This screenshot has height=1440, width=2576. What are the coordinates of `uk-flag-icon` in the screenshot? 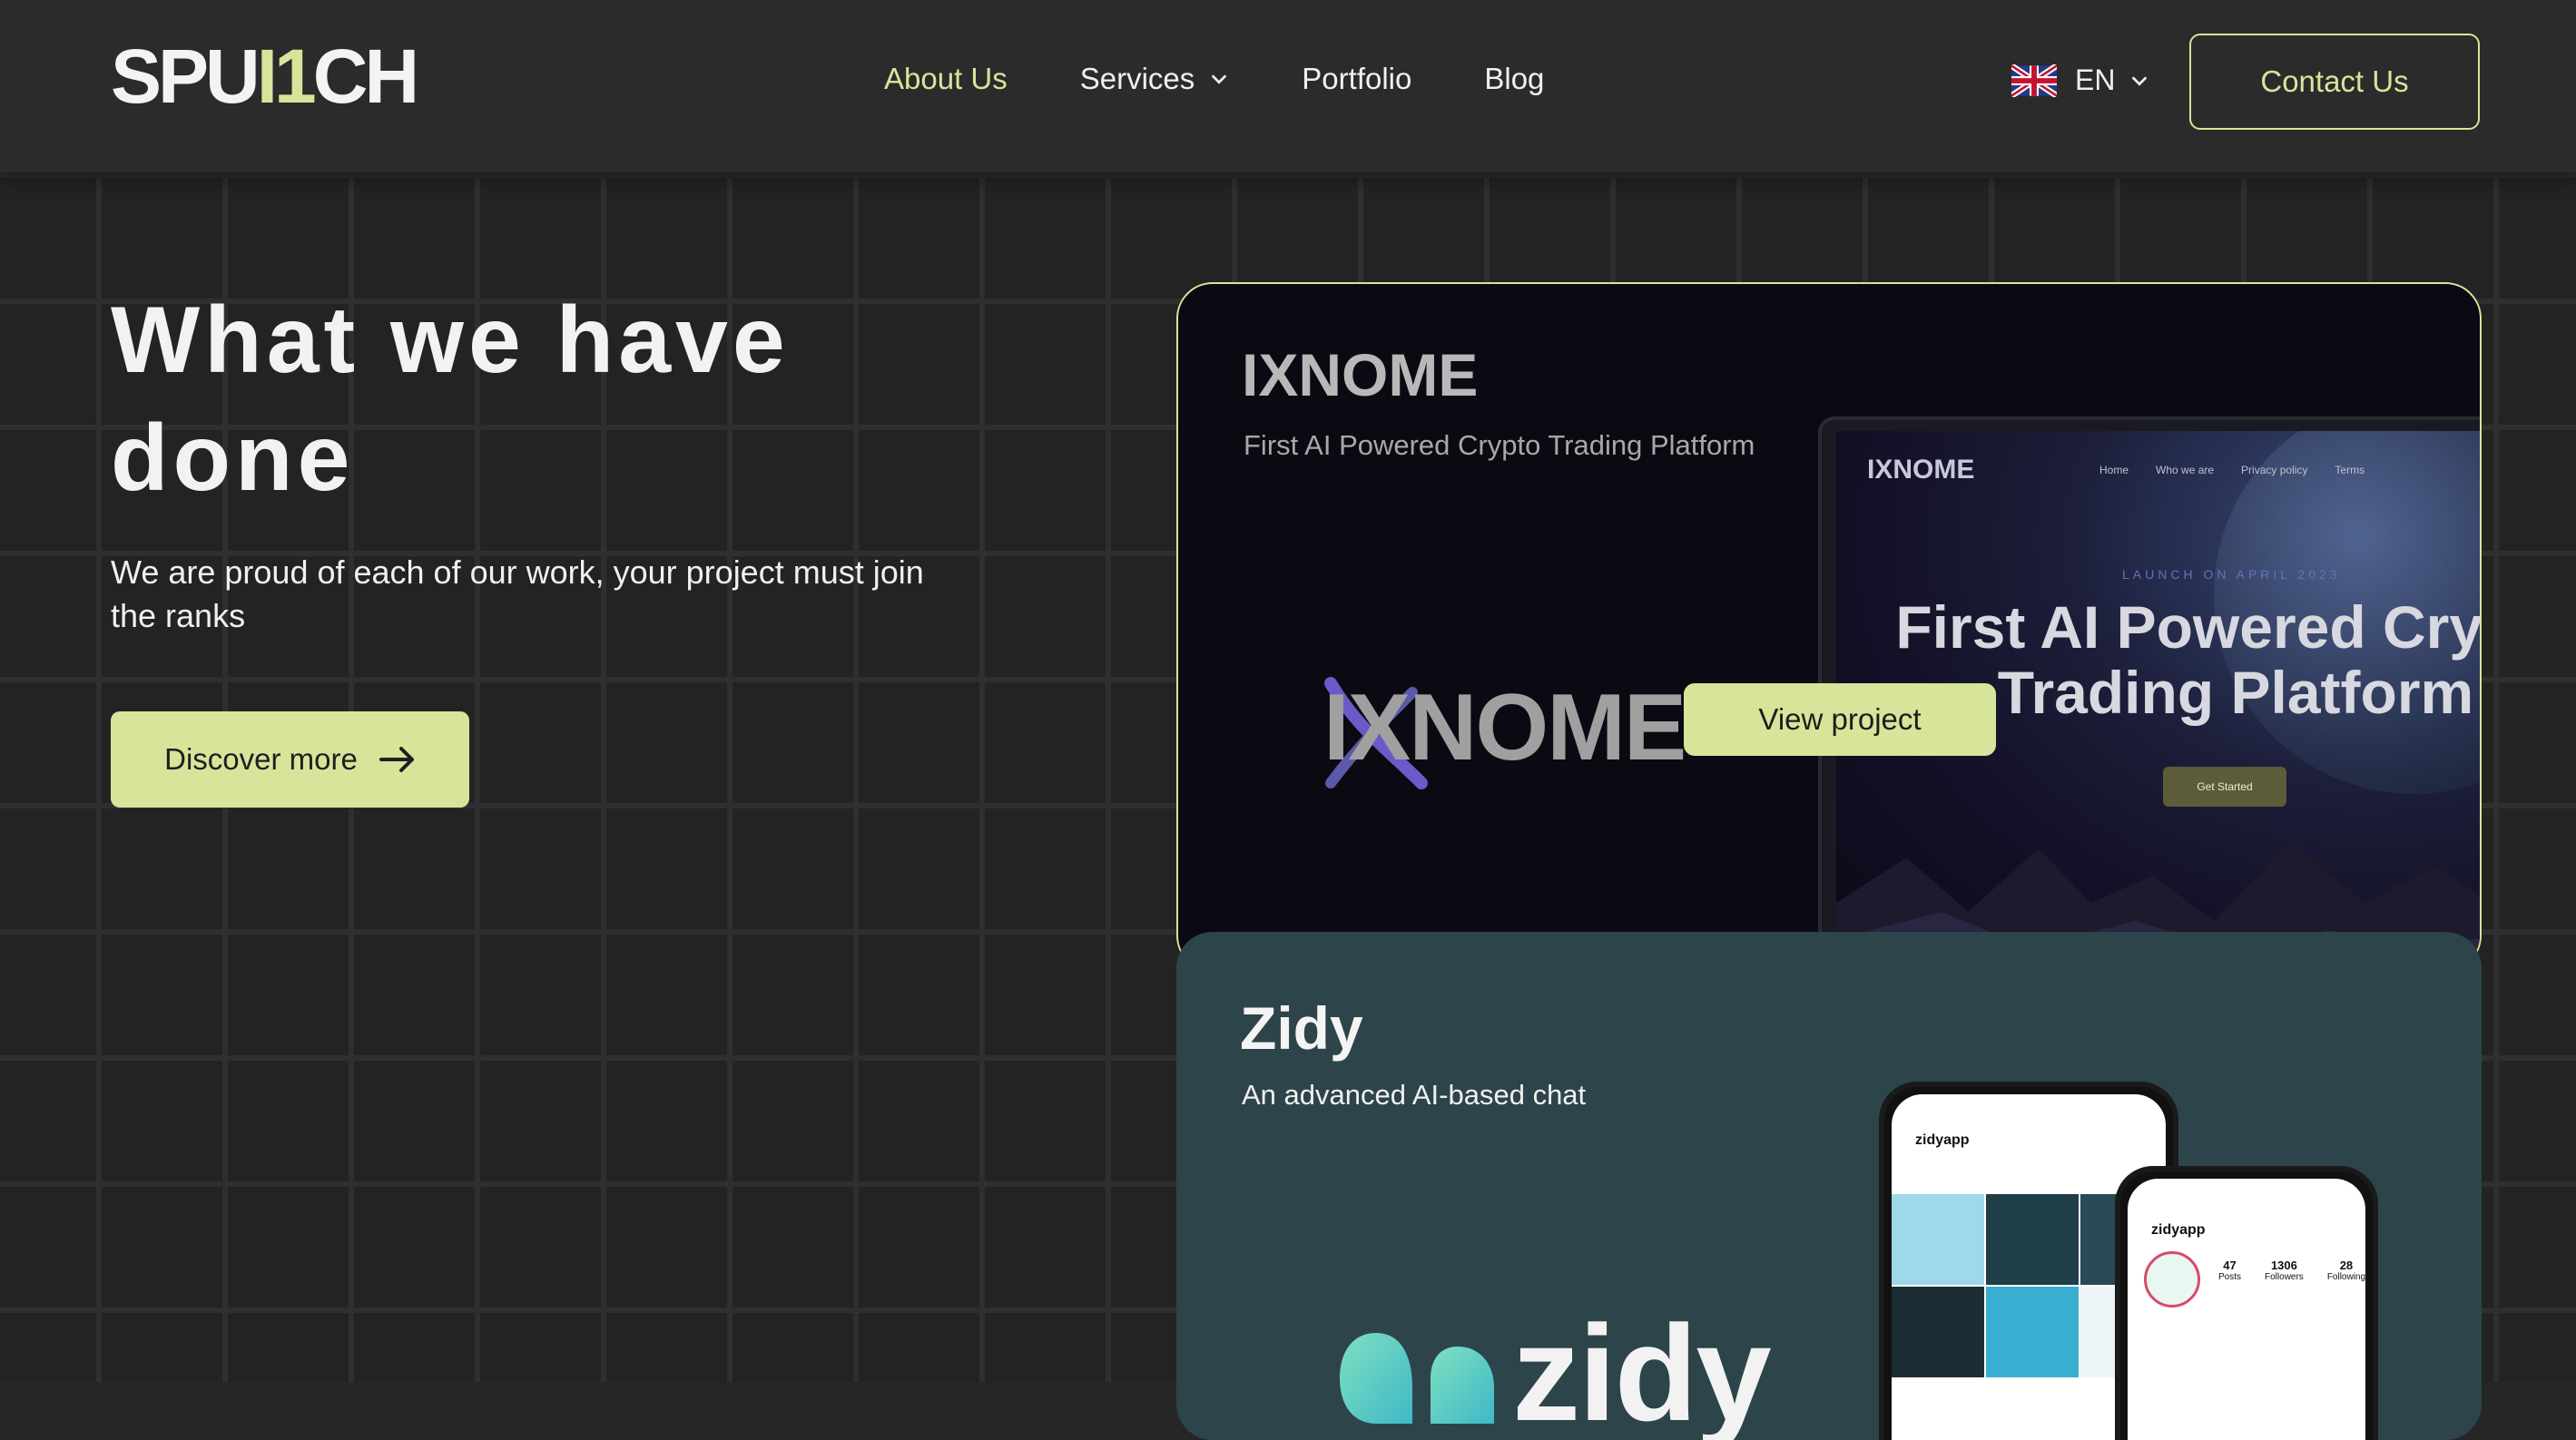 It's located at (2034, 80).